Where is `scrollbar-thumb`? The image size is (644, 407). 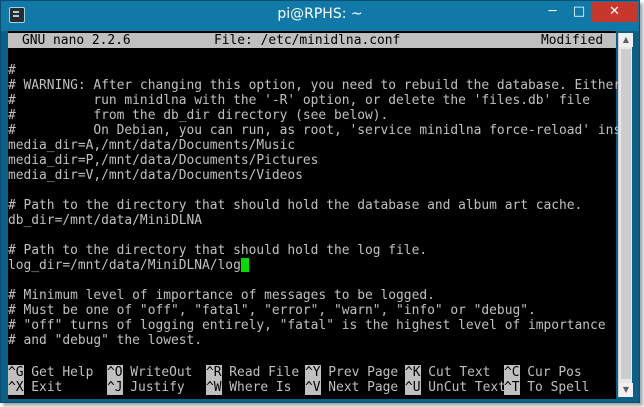 scrollbar-thumb is located at coordinates (626, 214).